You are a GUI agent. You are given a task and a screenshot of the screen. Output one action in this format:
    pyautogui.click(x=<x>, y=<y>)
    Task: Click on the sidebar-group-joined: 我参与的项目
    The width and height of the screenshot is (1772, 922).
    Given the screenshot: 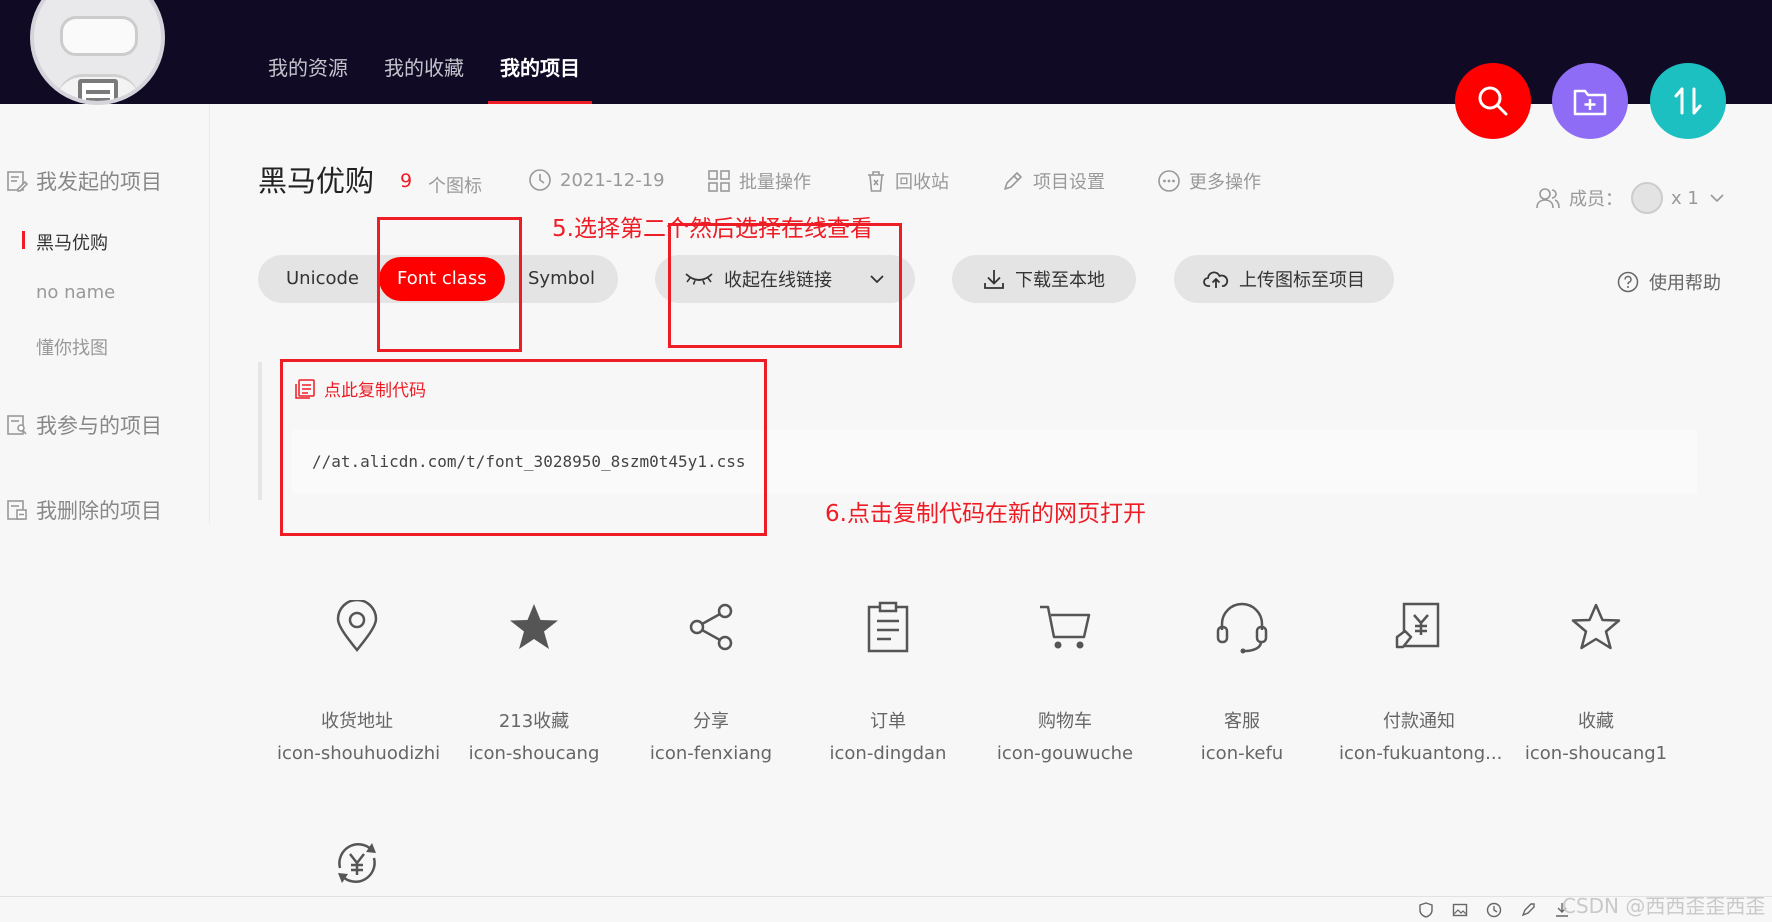 What is the action you would take?
    pyautogui.click(x=84, y=425)
    